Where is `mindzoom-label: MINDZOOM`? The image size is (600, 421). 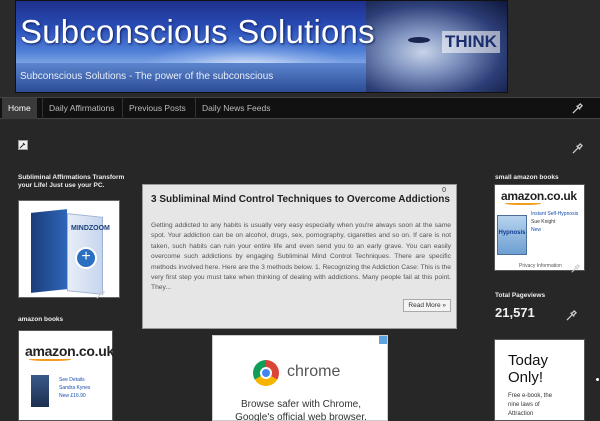 mindzoom-label: MINDZOOM is located at coordinates (90, 228).